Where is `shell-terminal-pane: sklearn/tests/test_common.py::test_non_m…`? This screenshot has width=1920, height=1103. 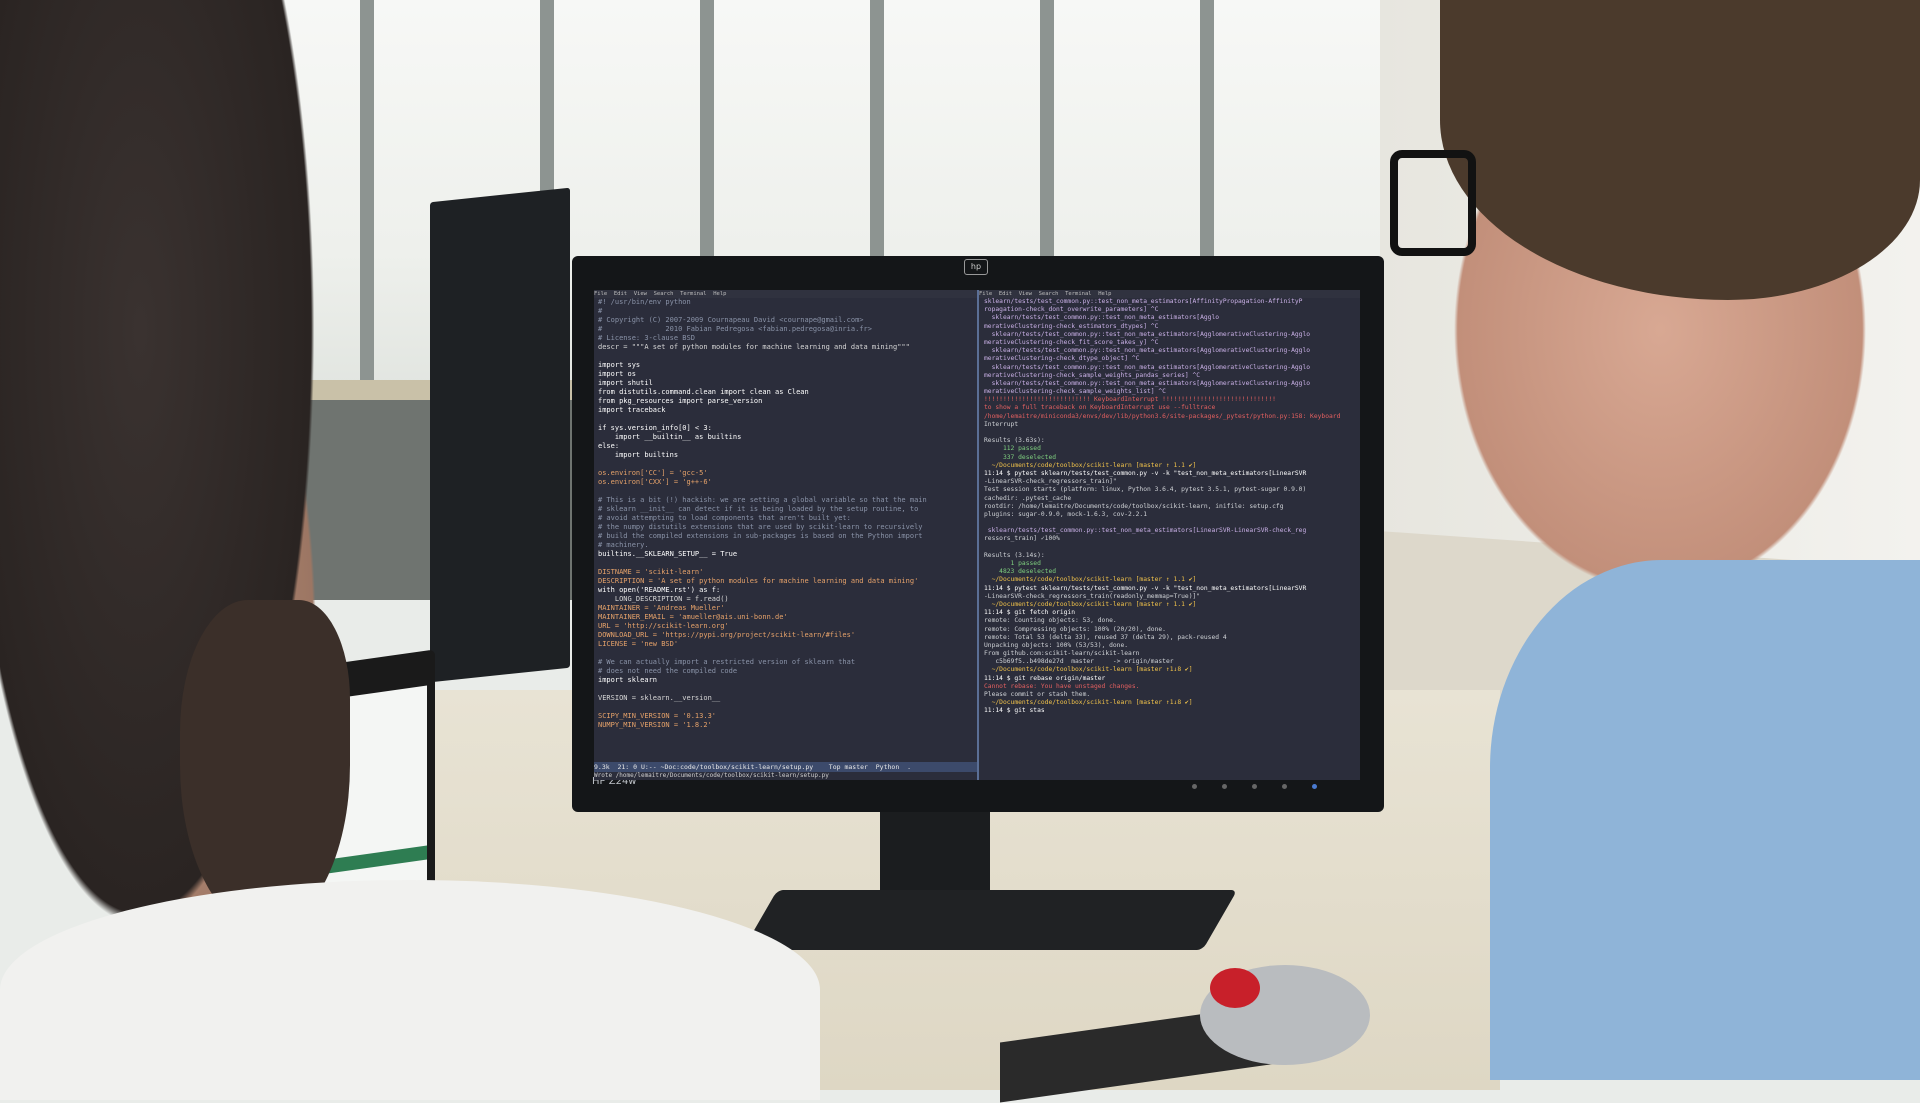
shell-terminal-pane: sklearn/tests/test_common.py::test_non_m… is located at coordinates (1170, 533).